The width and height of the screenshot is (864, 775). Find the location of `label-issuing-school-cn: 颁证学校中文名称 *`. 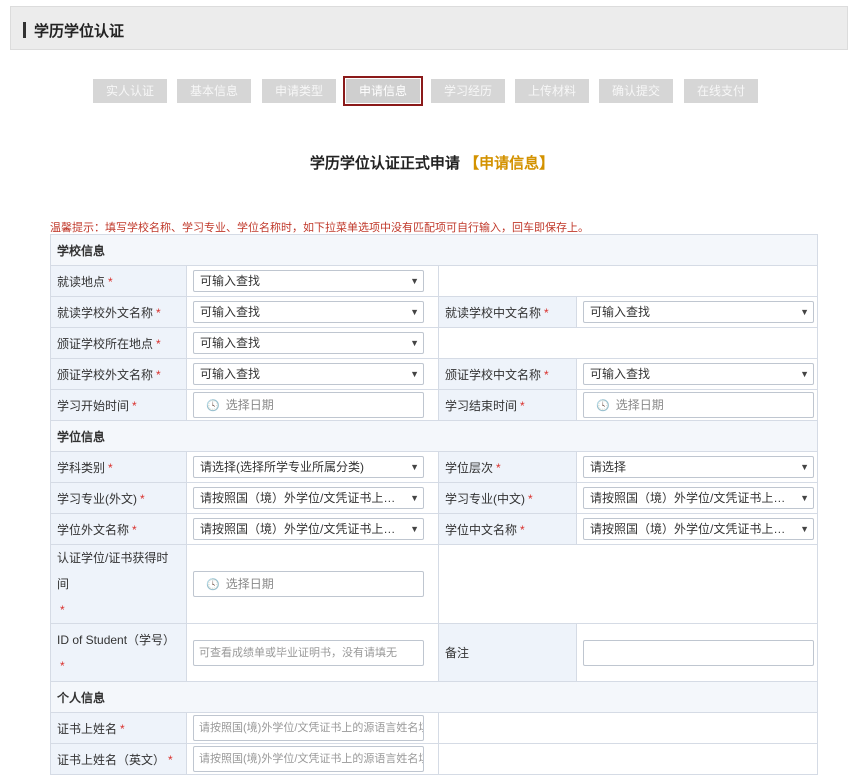

label-issuing-school-cn: 颁证学校中文名称 * is located at coordinates (507, 374).